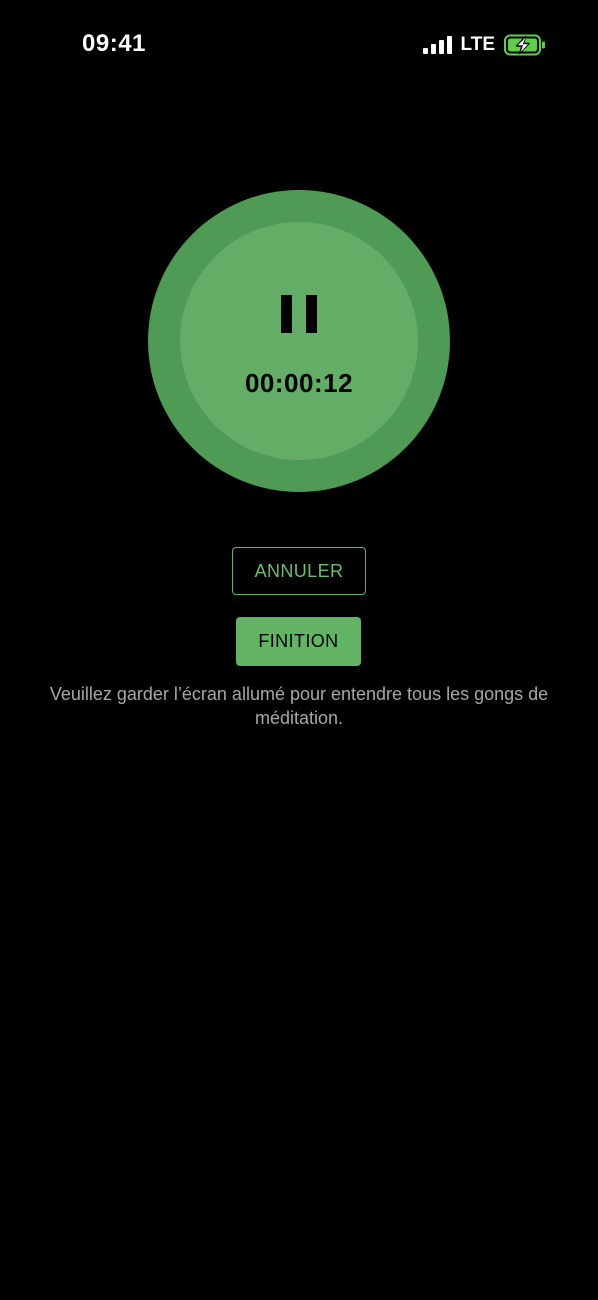 The image size is (598, 1300). I want to click on timer-outer-ring: 00:00:12, so click(299, 341).